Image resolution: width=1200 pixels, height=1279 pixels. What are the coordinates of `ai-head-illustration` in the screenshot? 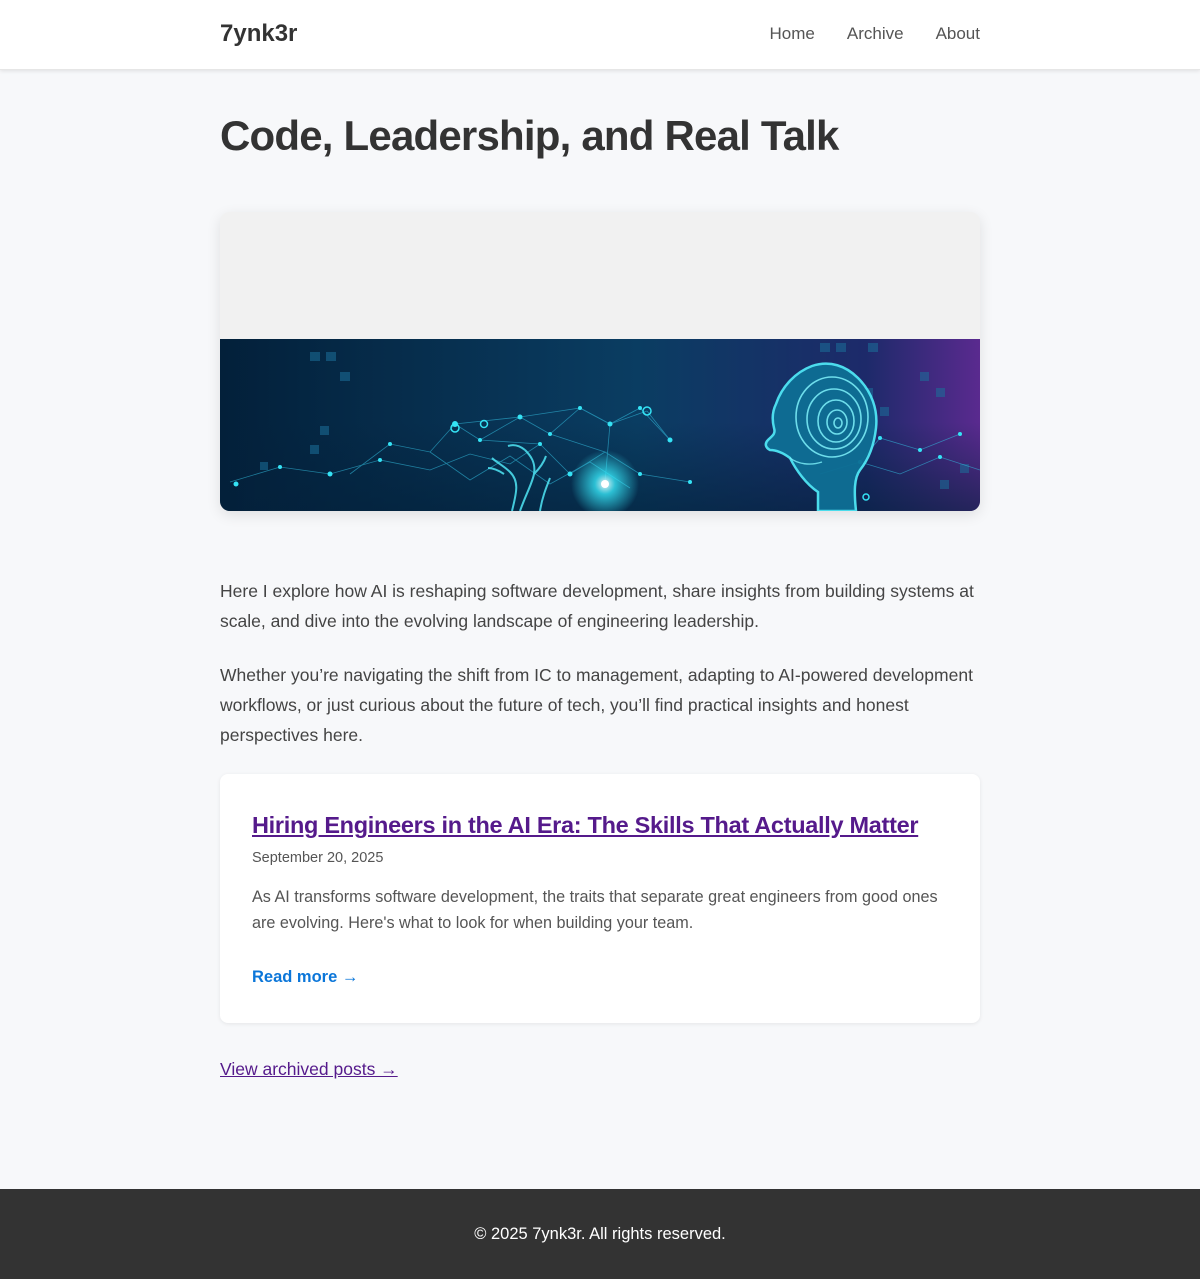 It's located at (600, 361).